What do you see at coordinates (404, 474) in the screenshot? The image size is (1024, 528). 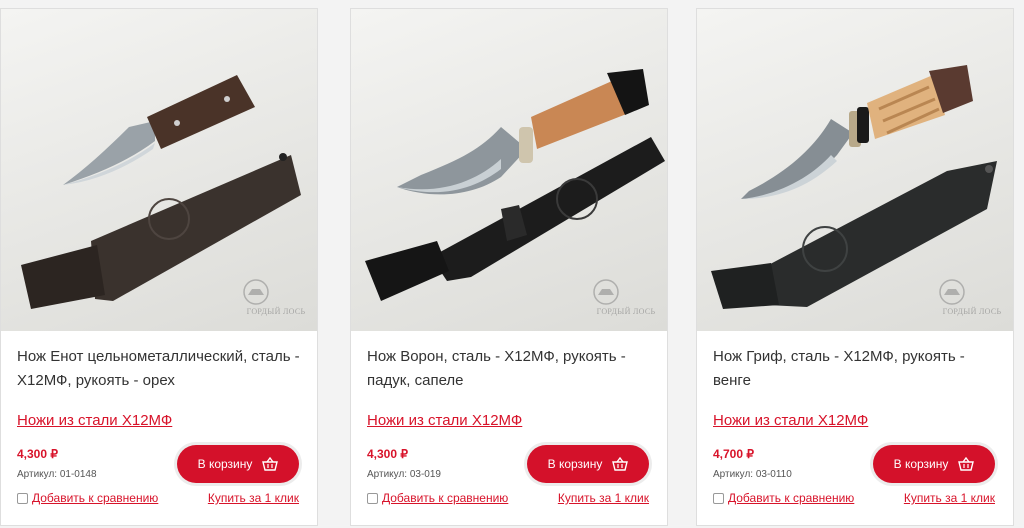 I see `product-sku: Артикул: 03-019` at bounding box center [404, 474].